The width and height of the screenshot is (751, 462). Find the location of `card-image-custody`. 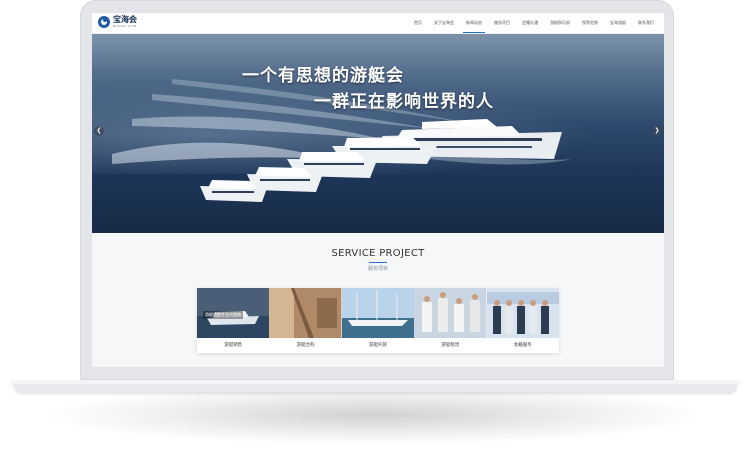

card-image-custody is located at coordinates (378, 313).